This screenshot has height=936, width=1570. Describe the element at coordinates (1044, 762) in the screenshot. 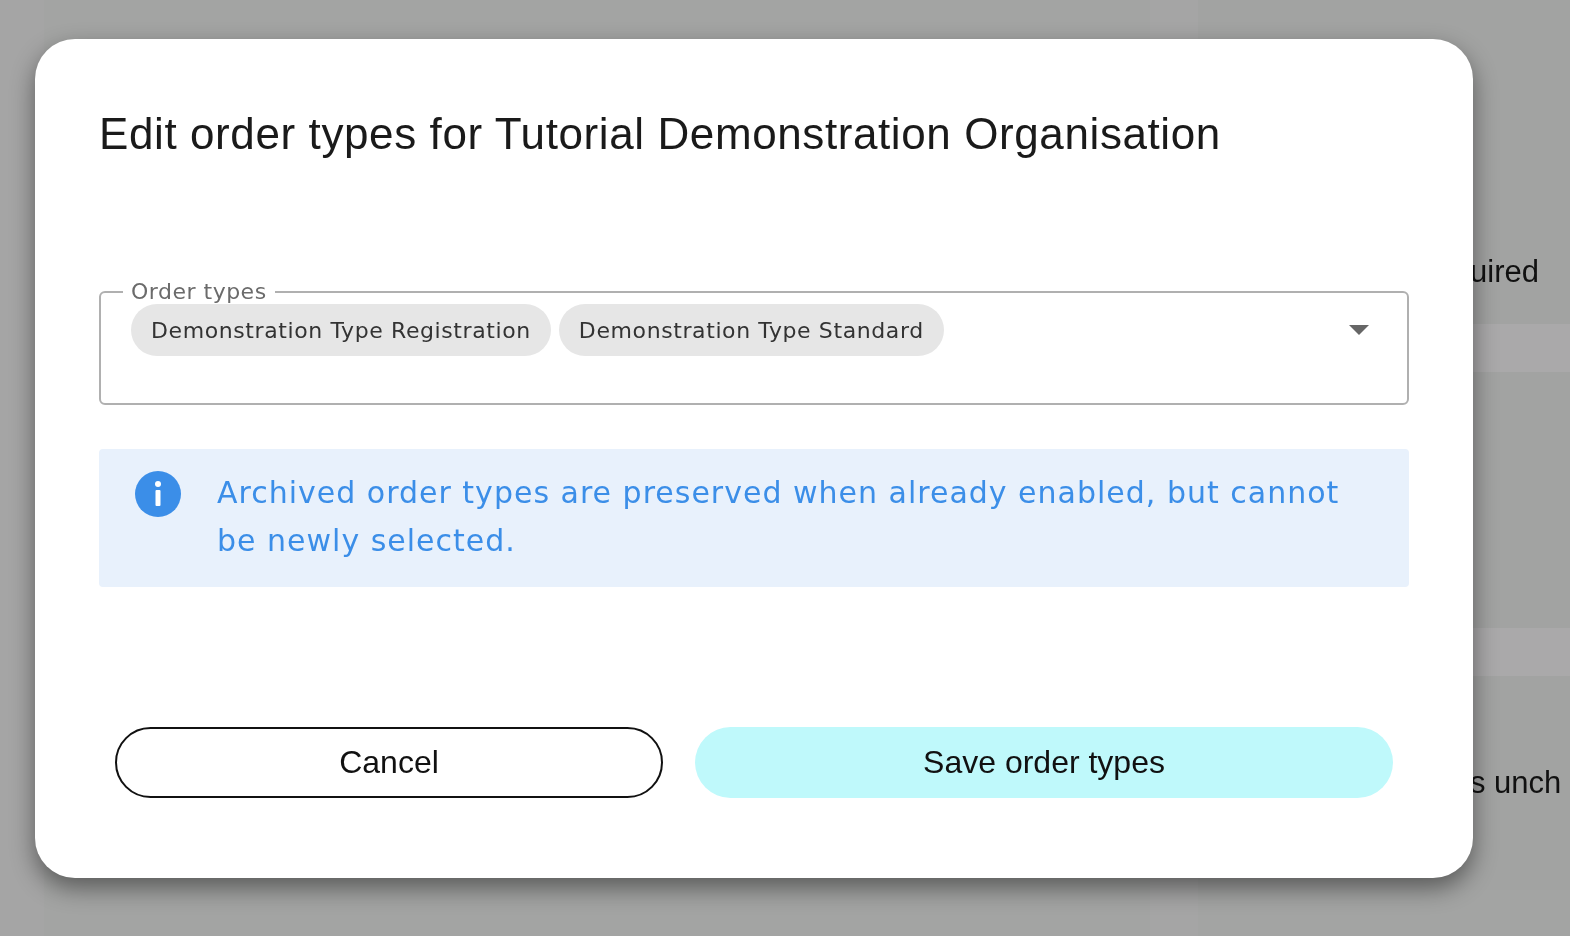

I see `save-button: Save order types` at that location.